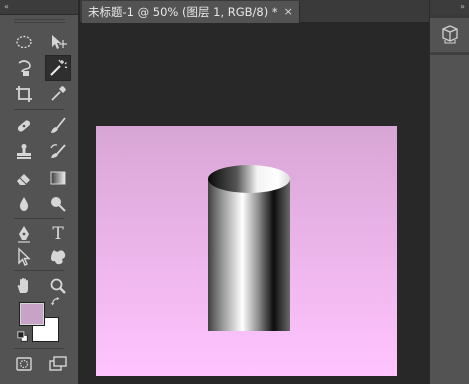 The width and height of the screenshot is (469, 384). I want to click on brush-icon, so click(58, 125).